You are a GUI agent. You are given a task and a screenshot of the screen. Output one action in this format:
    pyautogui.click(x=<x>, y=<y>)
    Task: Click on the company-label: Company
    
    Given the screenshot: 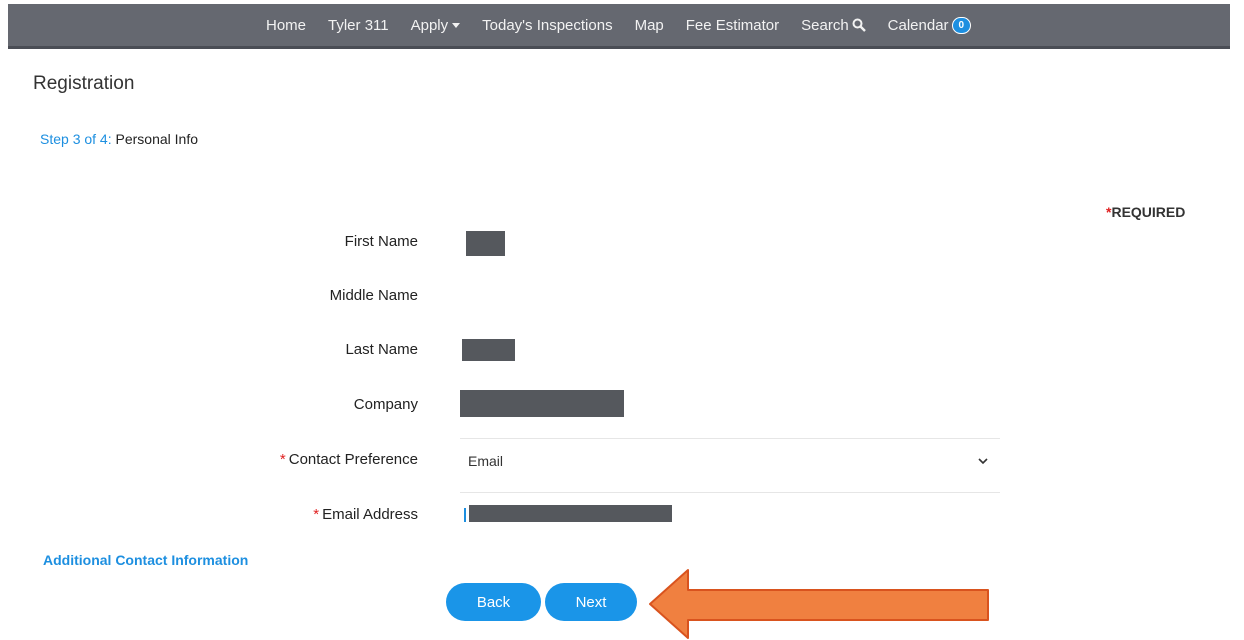 What is the action you would take?
    pyautogui.click(x=385, y=404)
    